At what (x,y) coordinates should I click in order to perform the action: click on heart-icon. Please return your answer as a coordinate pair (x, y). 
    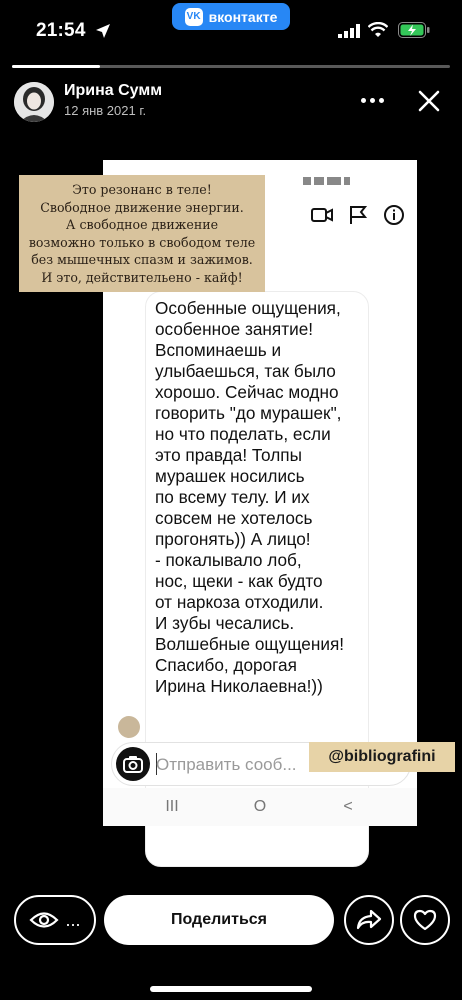
    Looking at the image, I should click on (425, 920).